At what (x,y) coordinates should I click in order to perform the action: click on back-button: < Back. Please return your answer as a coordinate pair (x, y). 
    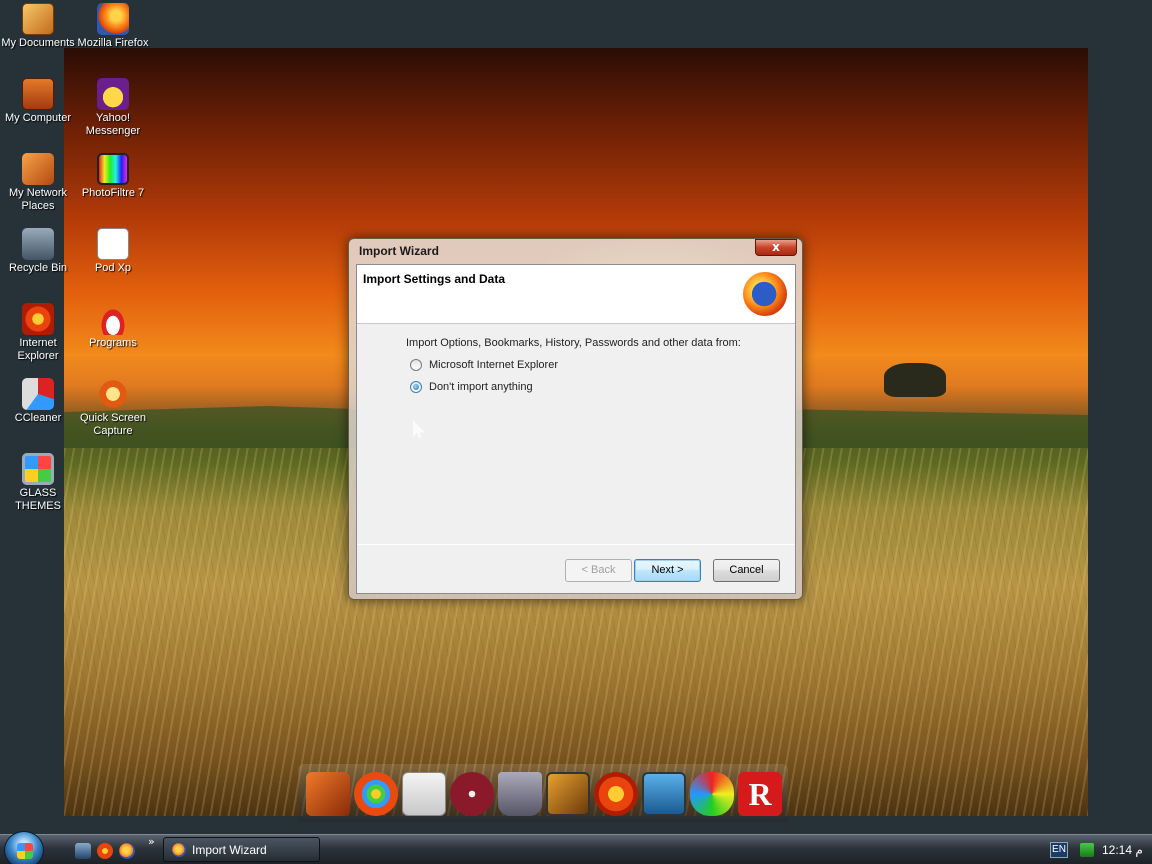
    Looking at the image, I should click on (598, 570).